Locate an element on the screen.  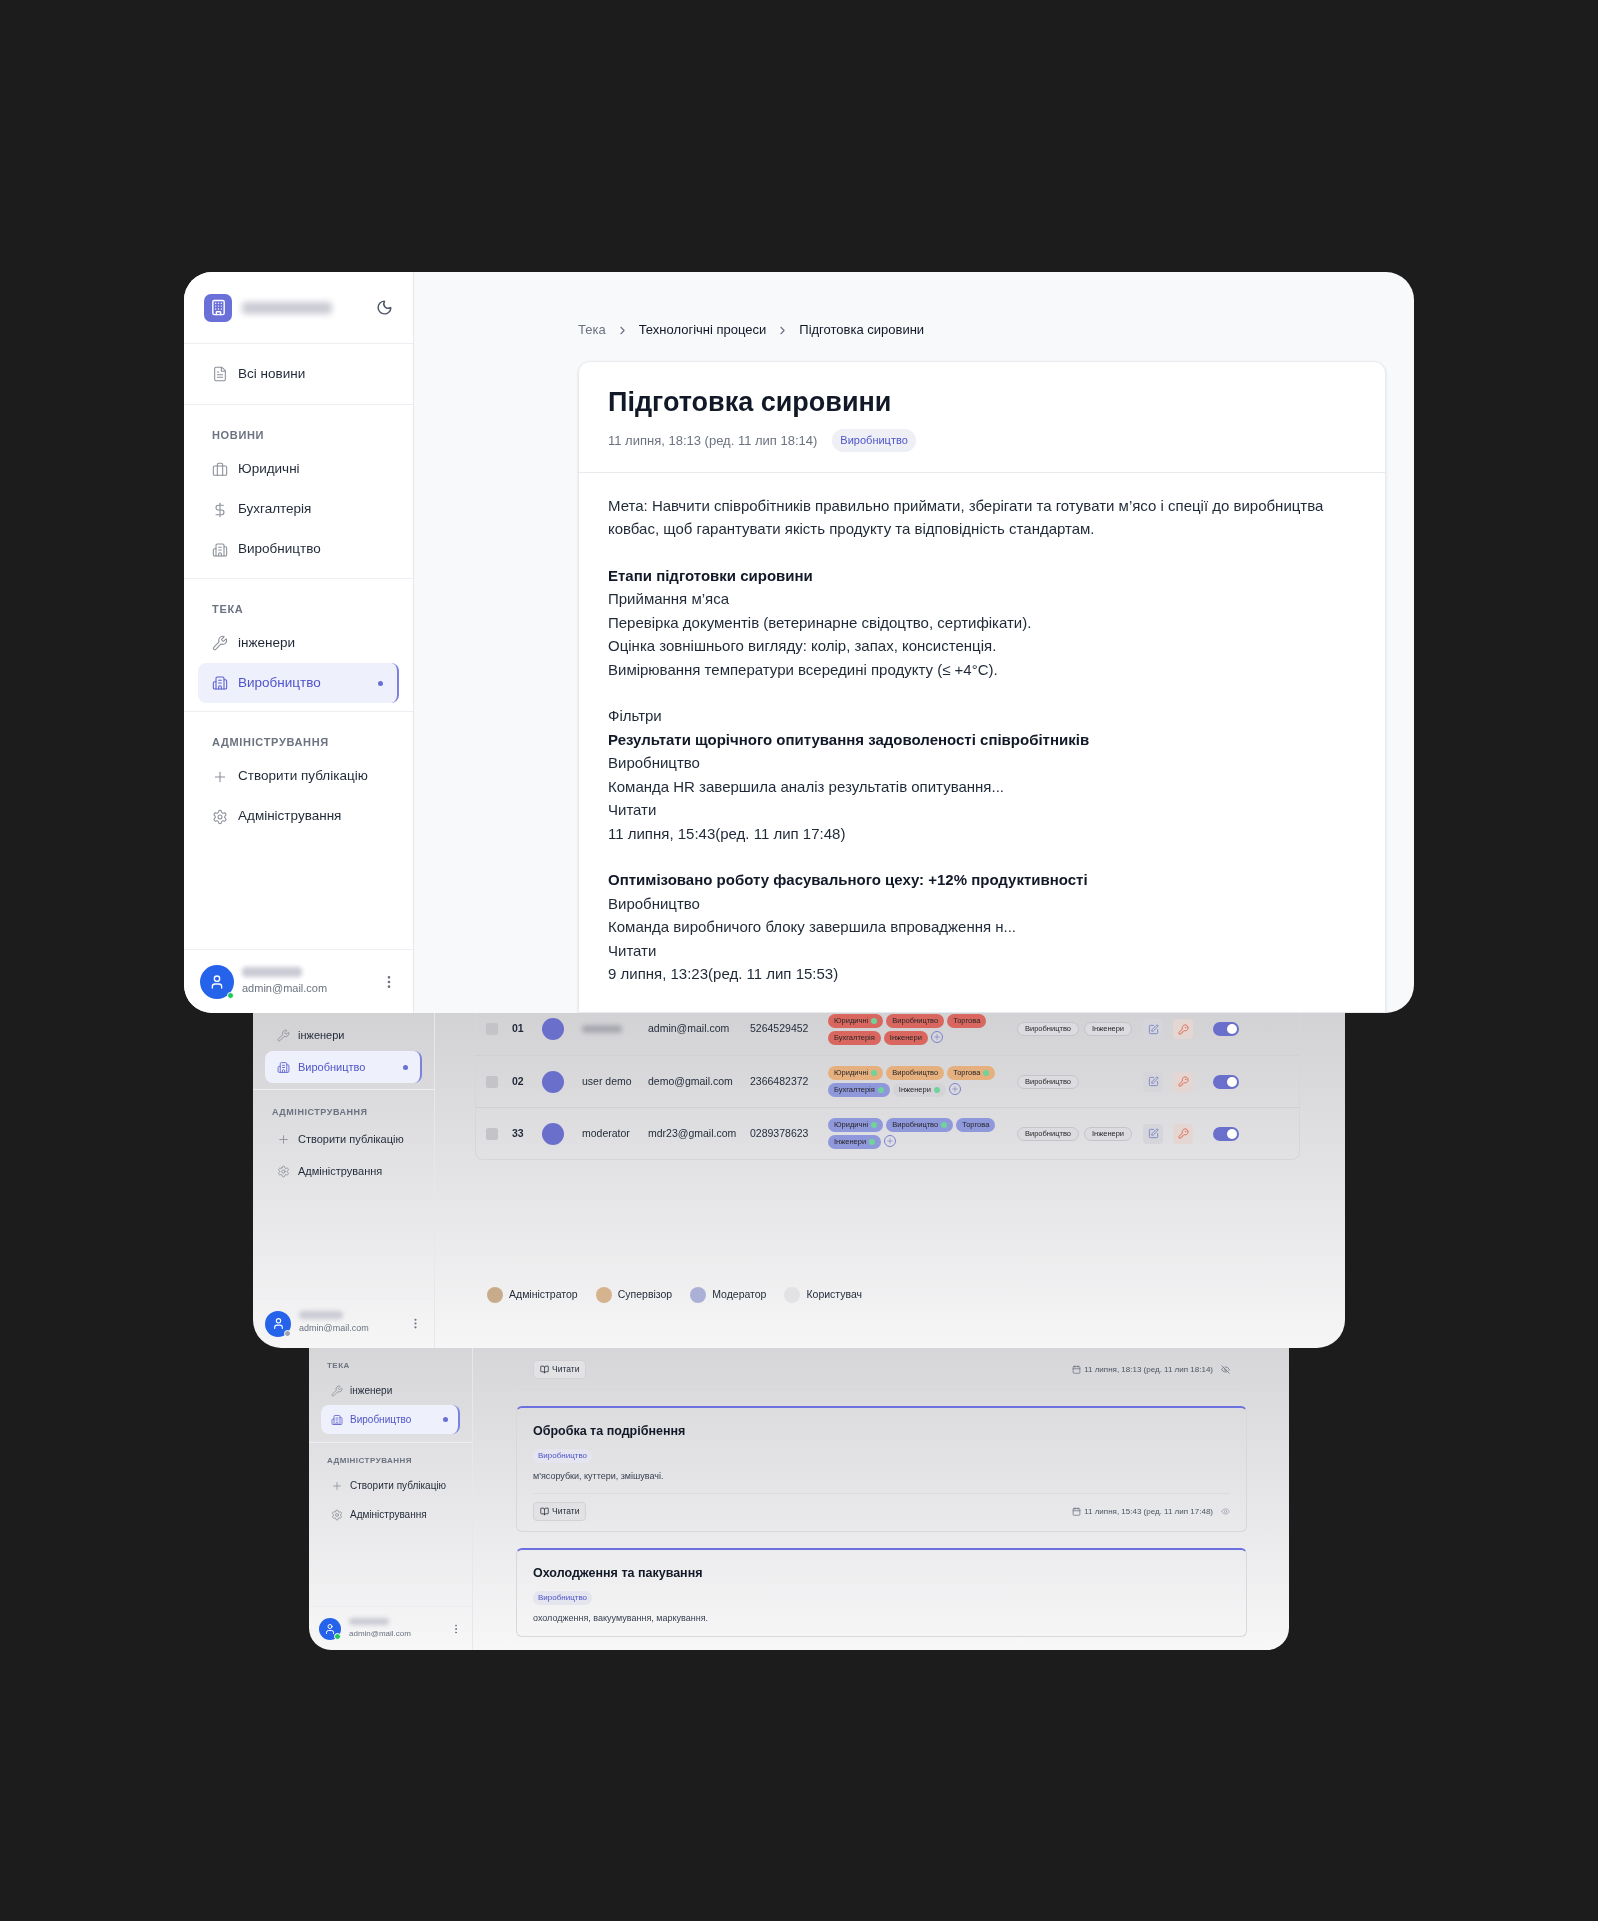
article-text: Оцінка зовнішнього вигляду: колір, запах, консистенція. is located at coordinates (803, 646).